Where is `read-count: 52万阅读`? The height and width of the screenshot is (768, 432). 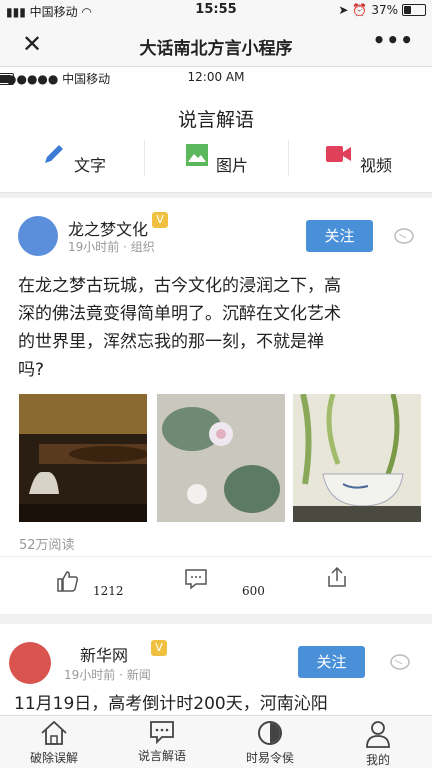 read-count: 52万阅读 is located at coordinates (47, 545).